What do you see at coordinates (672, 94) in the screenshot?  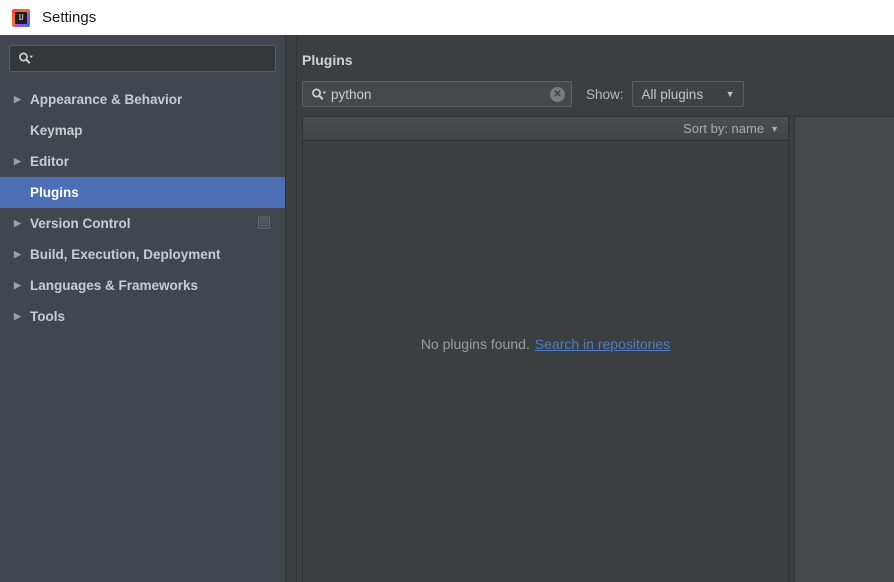 I see `show-filter-value: All plugins` at bounding box center [672, 94].